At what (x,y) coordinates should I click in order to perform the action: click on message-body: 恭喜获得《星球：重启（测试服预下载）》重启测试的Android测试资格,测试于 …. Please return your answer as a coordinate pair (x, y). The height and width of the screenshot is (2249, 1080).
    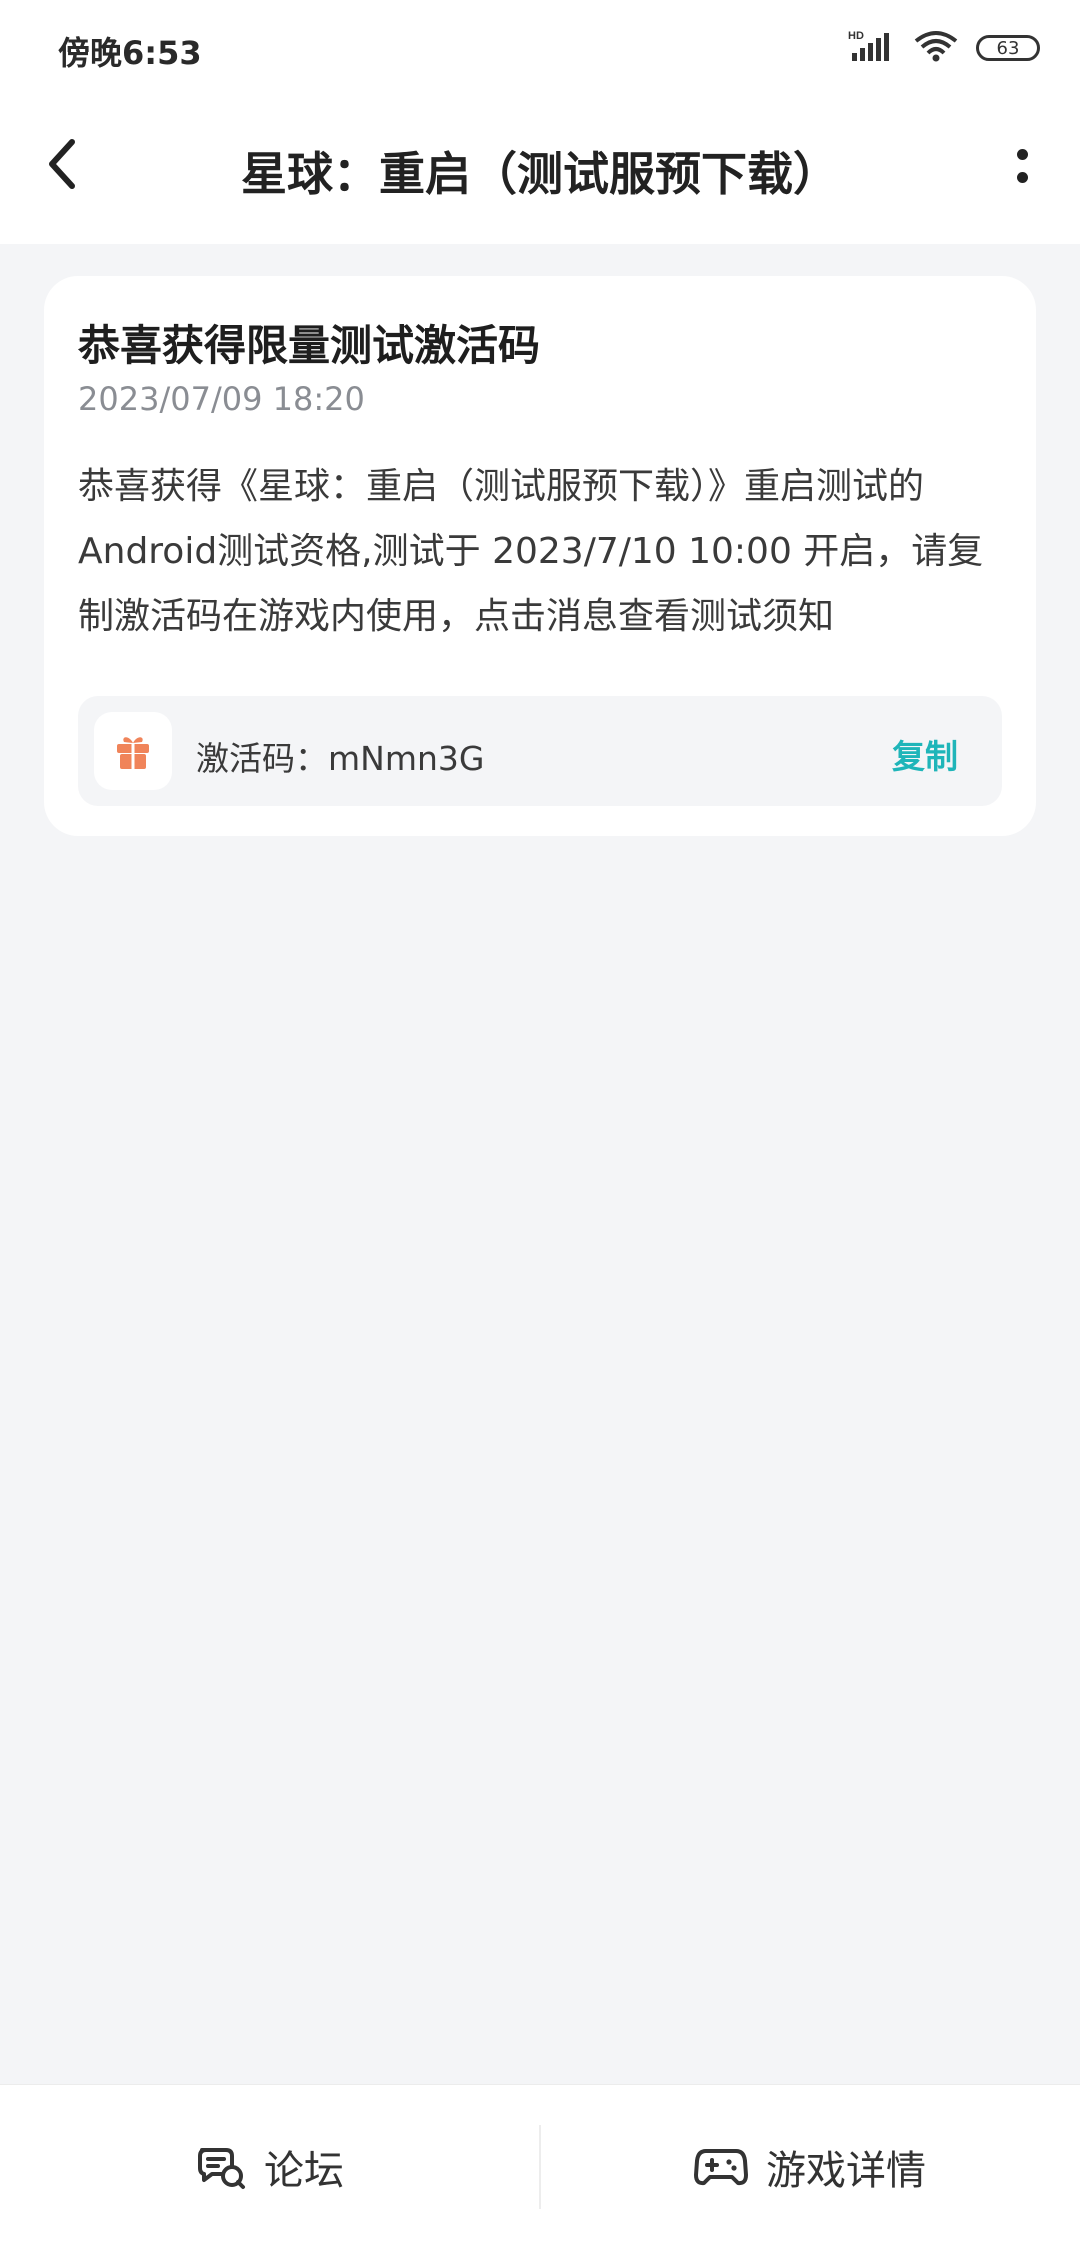
    Looking at the image, I should click on (531, 551).